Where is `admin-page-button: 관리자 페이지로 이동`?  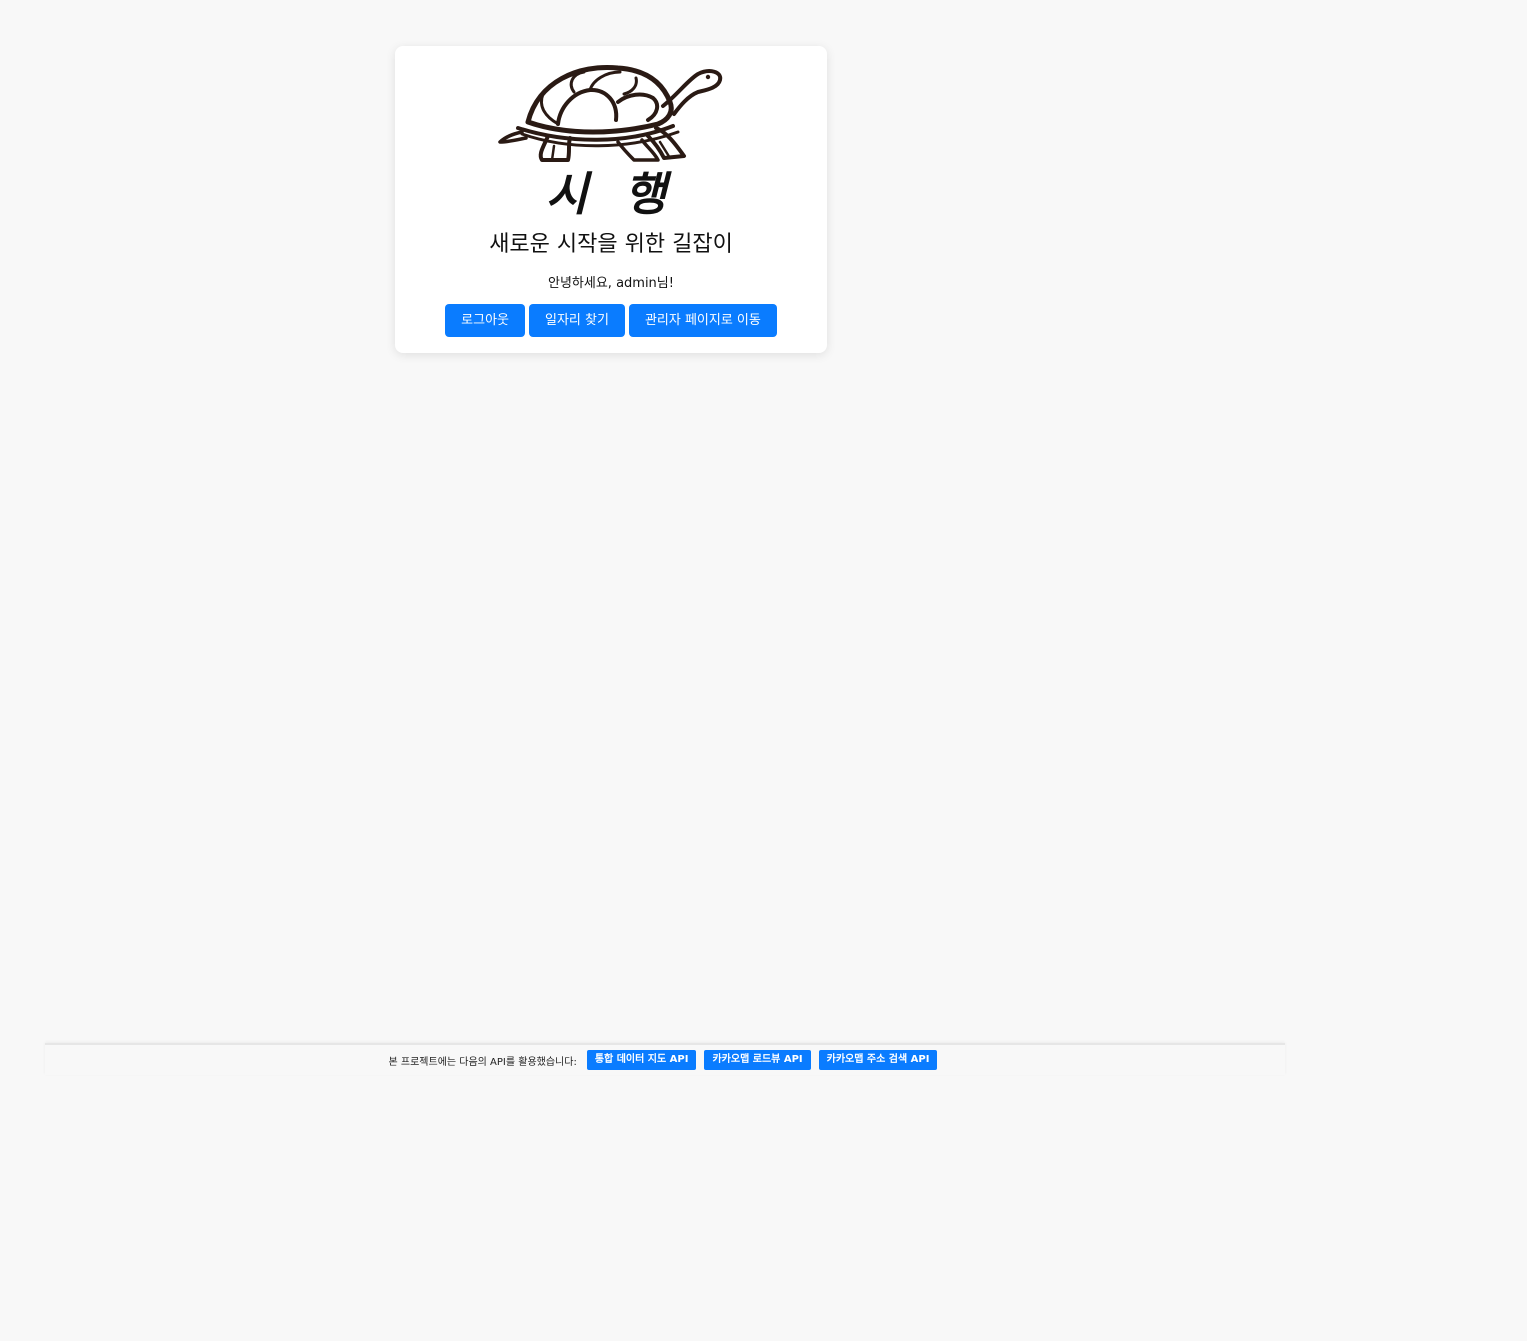
admin-page-button: 관리자 페이지로 이동 is located at coordinates (702, 320).